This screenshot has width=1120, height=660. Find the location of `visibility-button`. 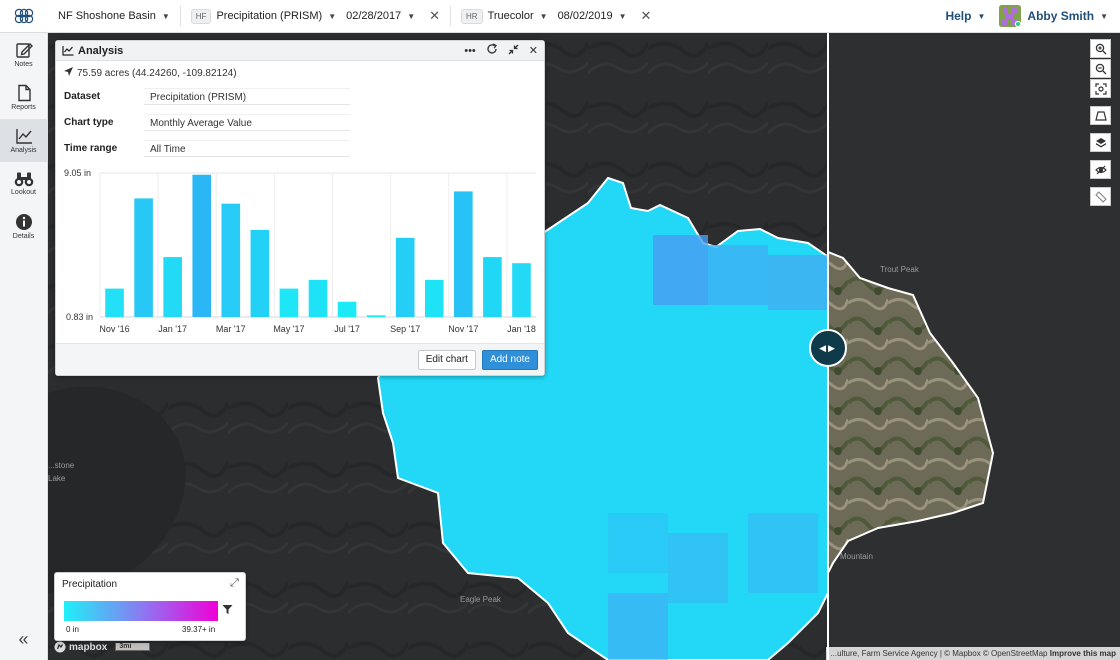

visibility-button is located at coordinates (1100, 169).